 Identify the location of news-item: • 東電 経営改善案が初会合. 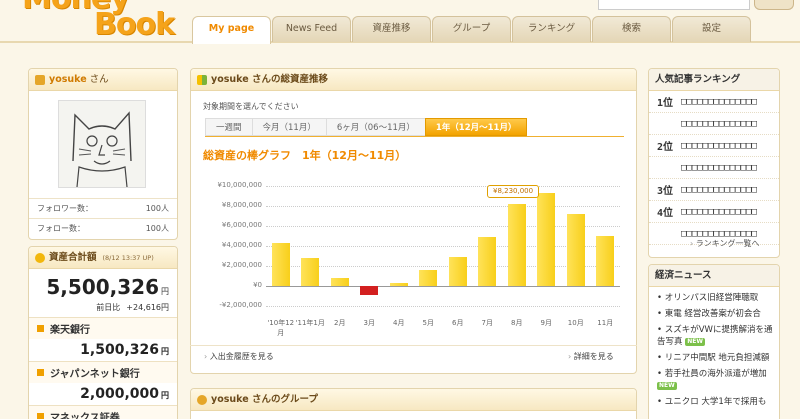
(714, 314).